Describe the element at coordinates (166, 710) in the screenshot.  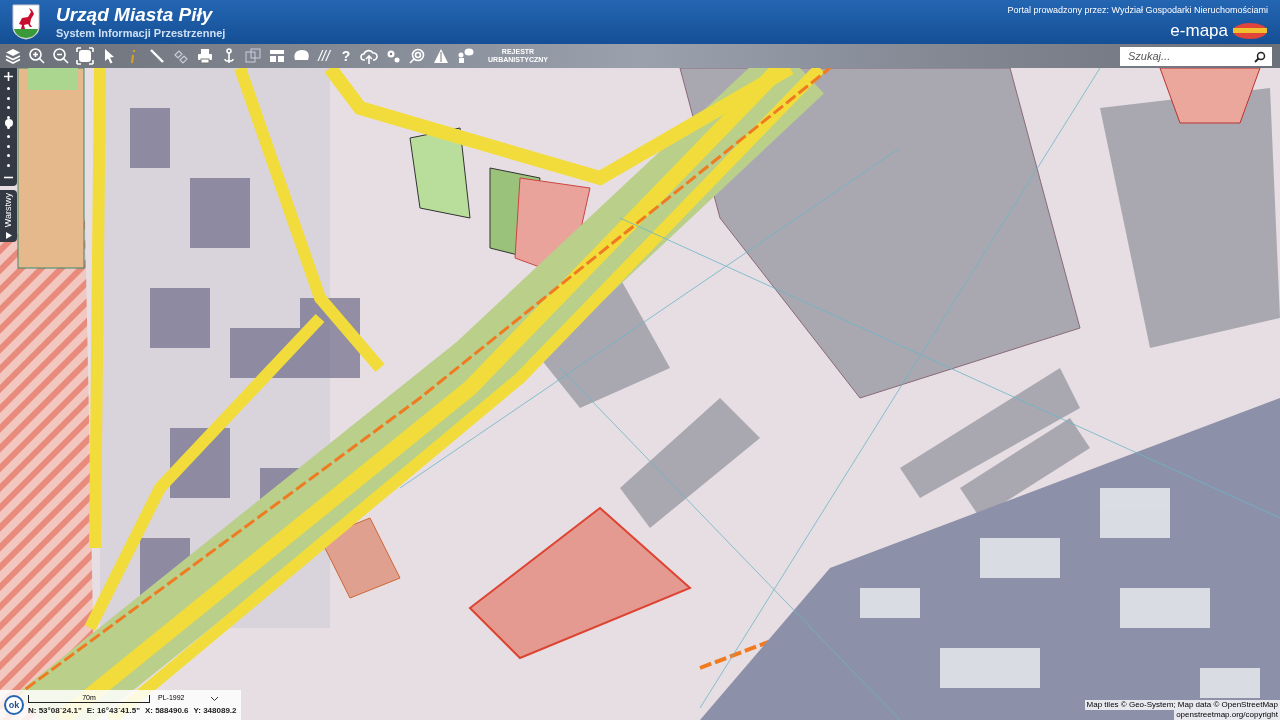
I see `coordinate-text: X: 588490.6` at that location.